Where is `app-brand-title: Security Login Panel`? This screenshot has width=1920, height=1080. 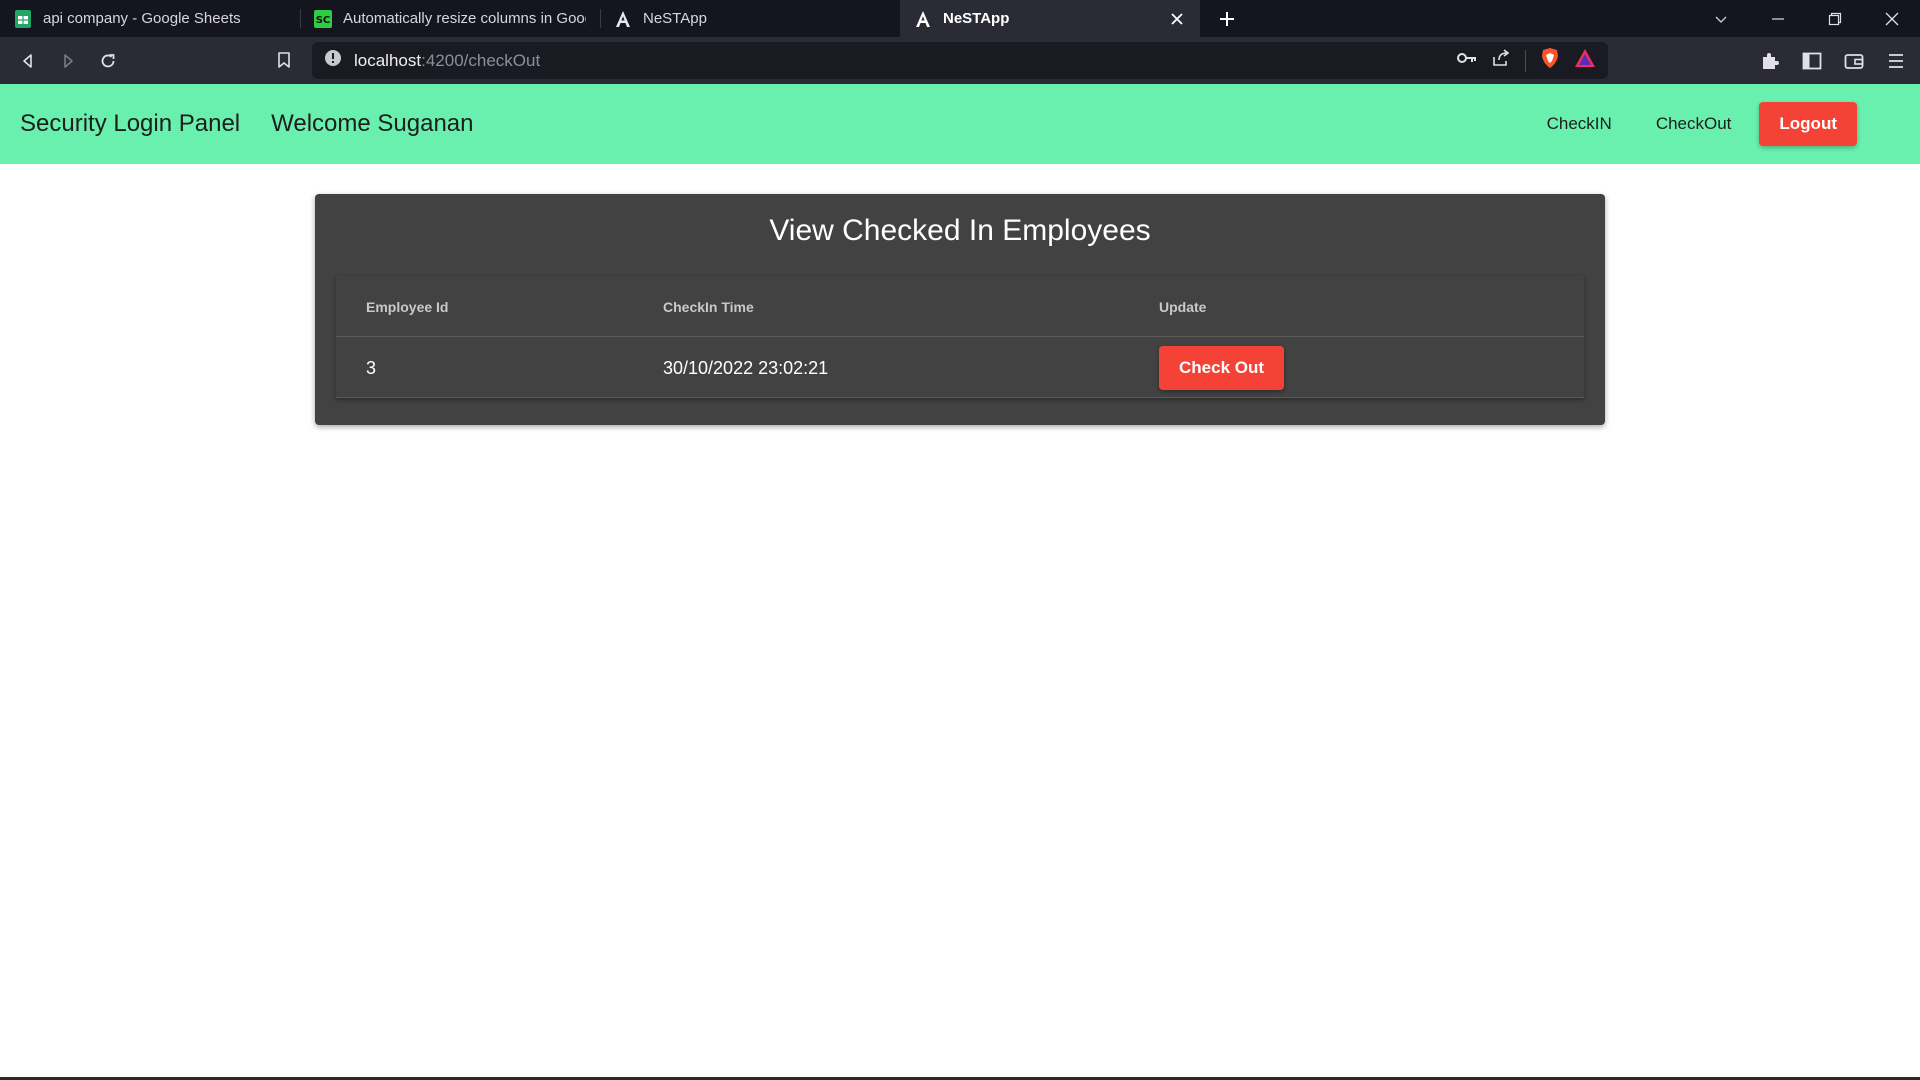
app-brand-title: Security Login Panel is located at coordinates (130, 123).